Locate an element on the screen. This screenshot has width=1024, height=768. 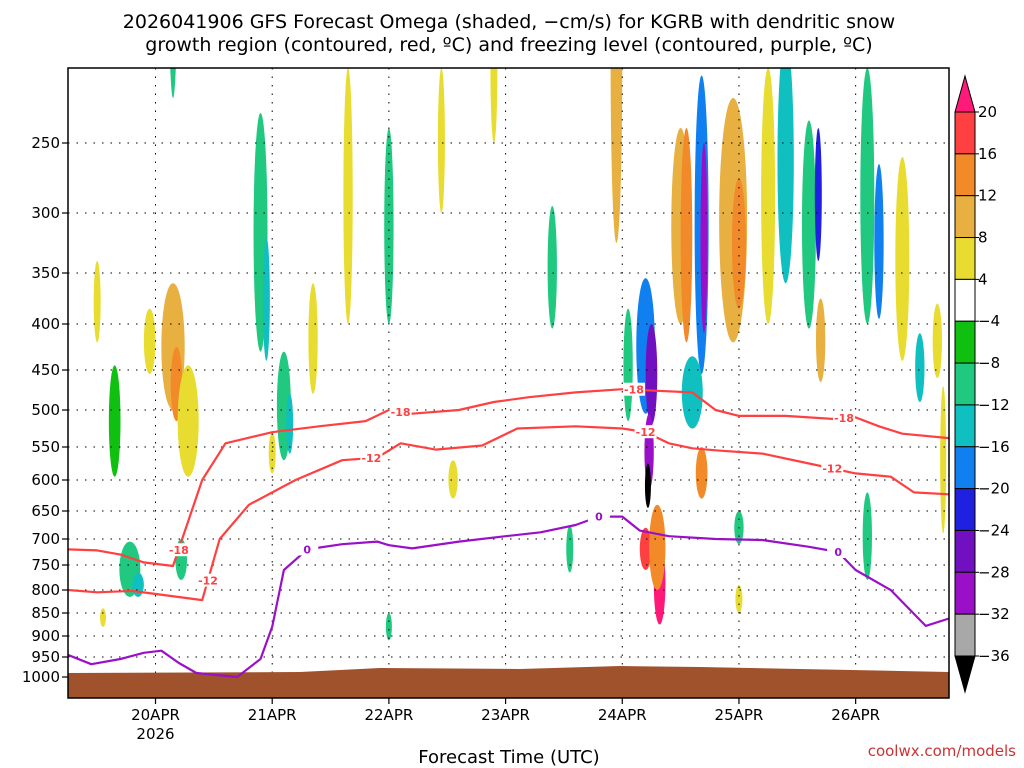
colorbar-label: −20 is located at coordinates (994, 489).